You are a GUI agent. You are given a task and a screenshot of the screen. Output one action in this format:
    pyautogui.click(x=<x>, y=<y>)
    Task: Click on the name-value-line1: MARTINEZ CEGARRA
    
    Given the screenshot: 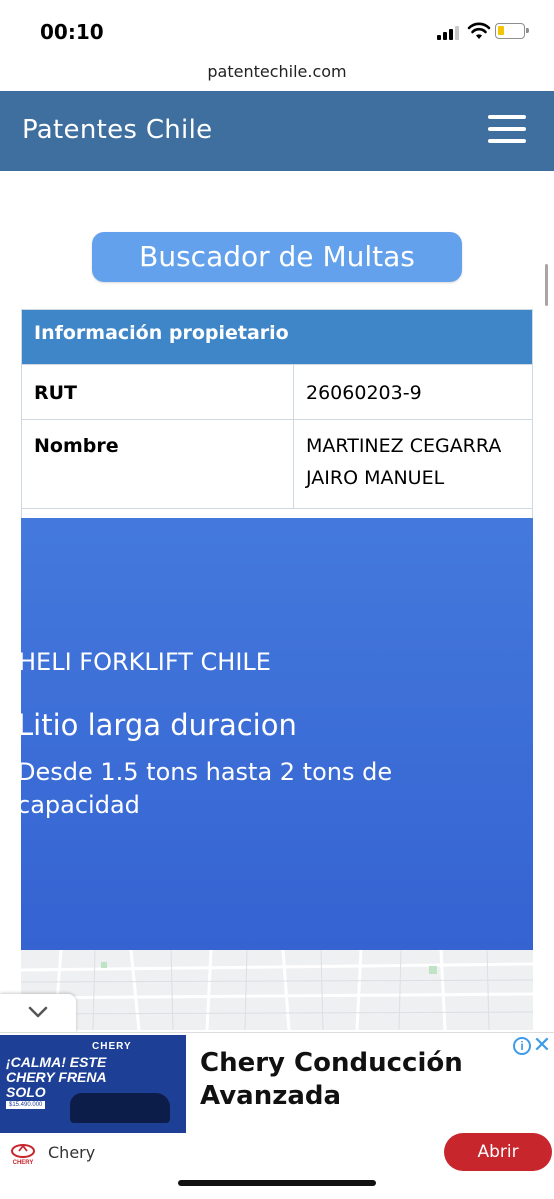 What is the action you would take?
    pyautogui.click(x=404, y=446)
    